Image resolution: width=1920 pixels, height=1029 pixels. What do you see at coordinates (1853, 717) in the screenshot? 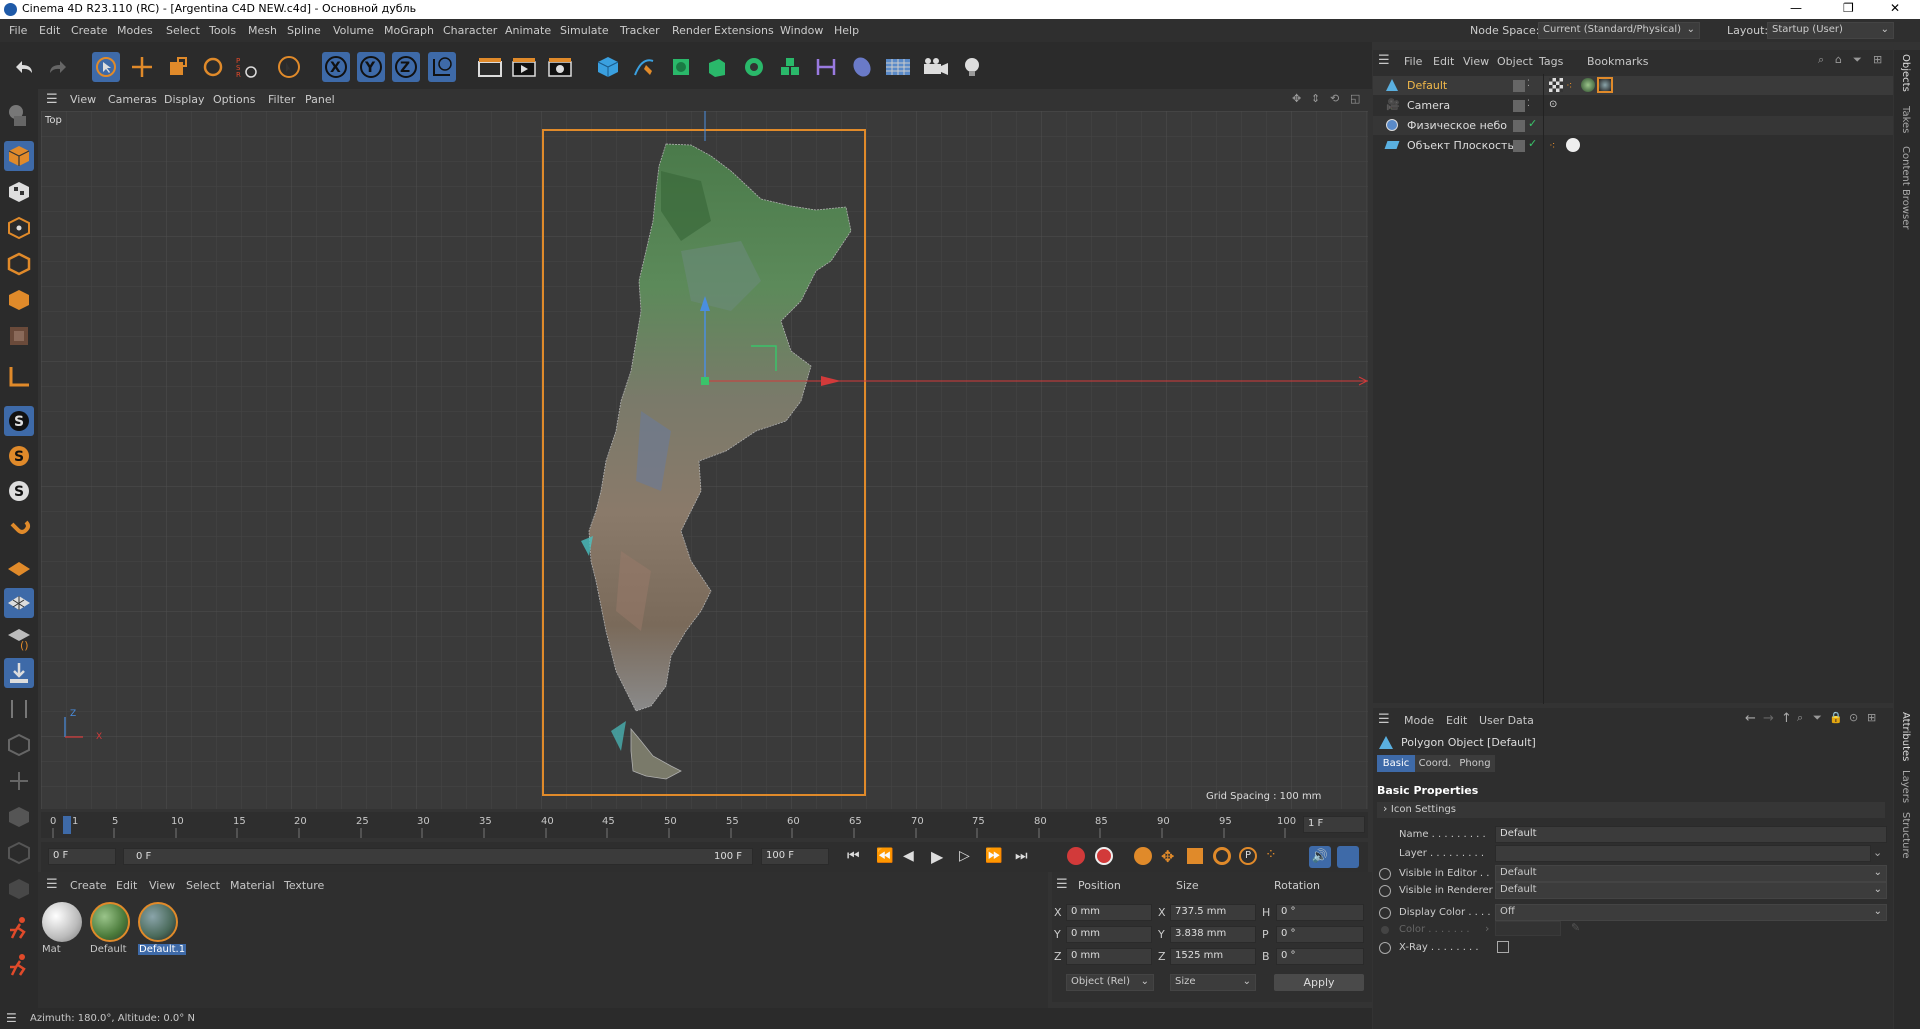
I see `settings-icon: ⊙` at bounding box center [1853, 717].